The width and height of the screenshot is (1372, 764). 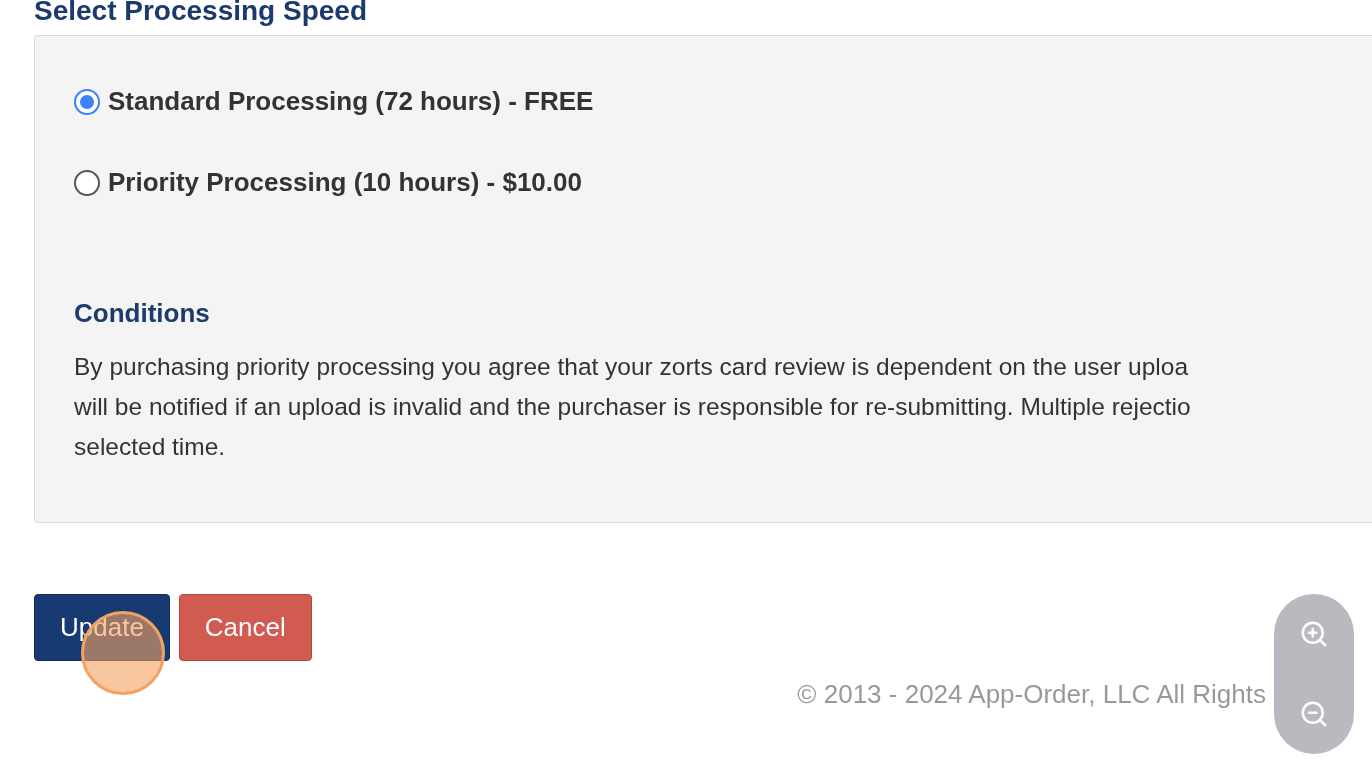 I want to click on cancel-button: Cancel, so click(x=245, y=627).